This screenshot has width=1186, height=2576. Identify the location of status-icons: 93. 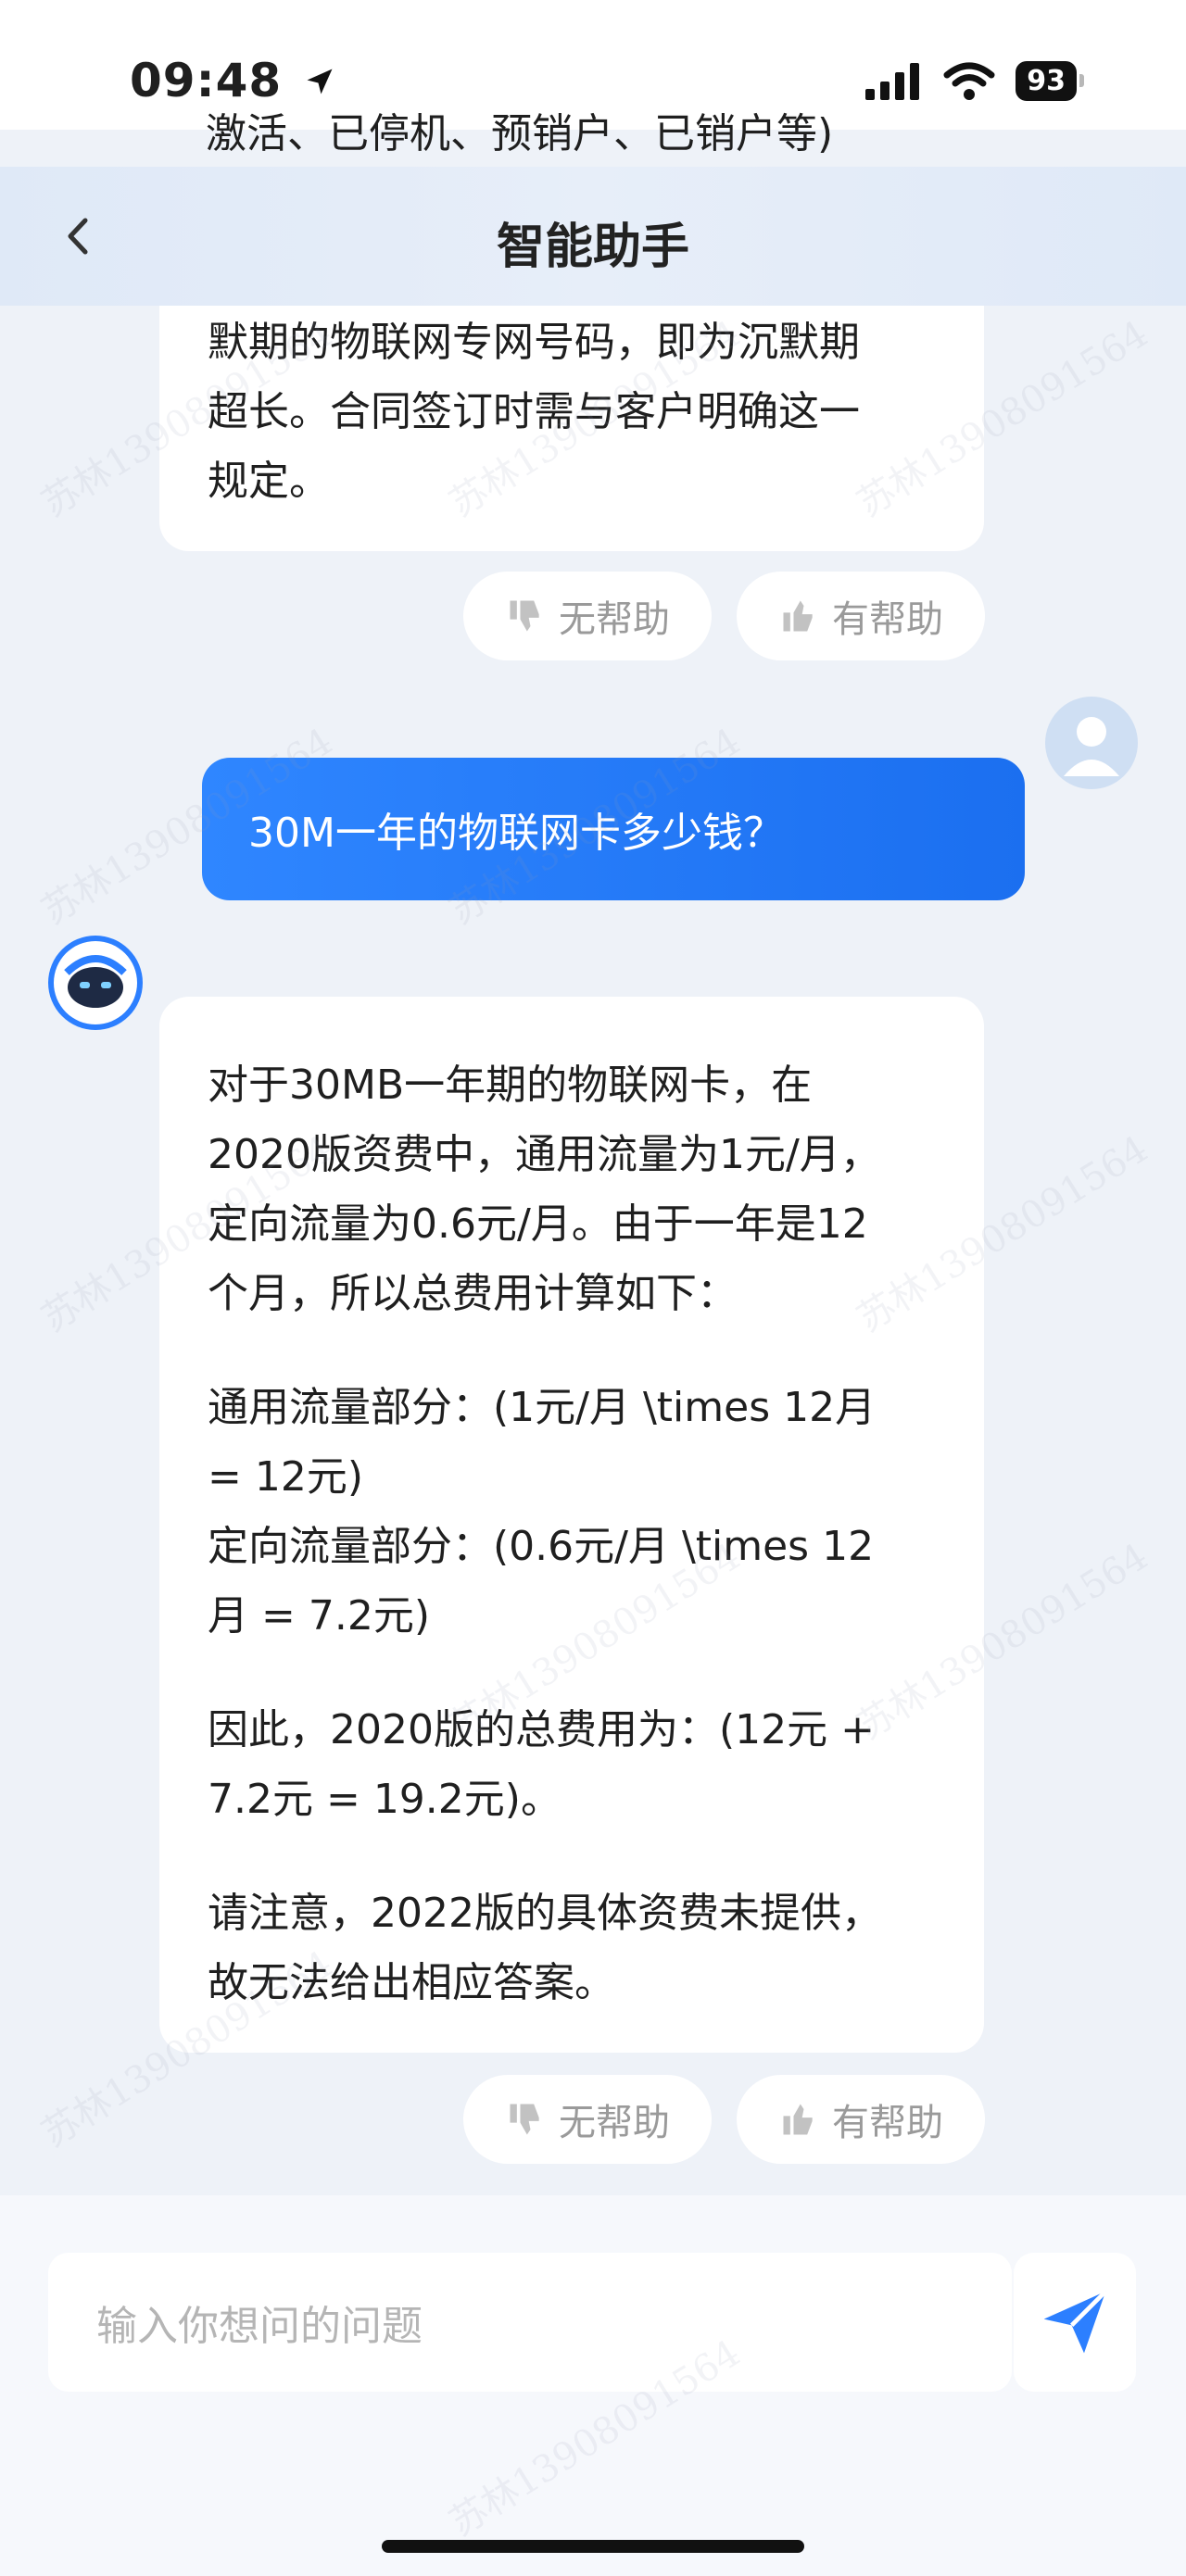
(974, 81).